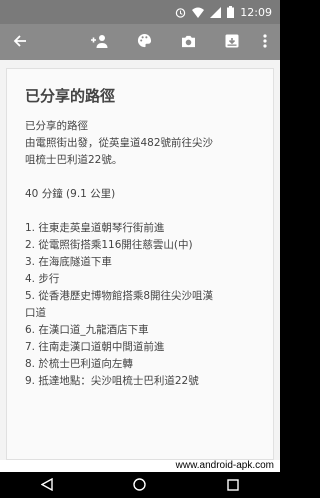  What do you see at coordinates (56, 126) in the screenshot?
I see `note-line: 已分享的路徑` at bounding box center [56, 126].